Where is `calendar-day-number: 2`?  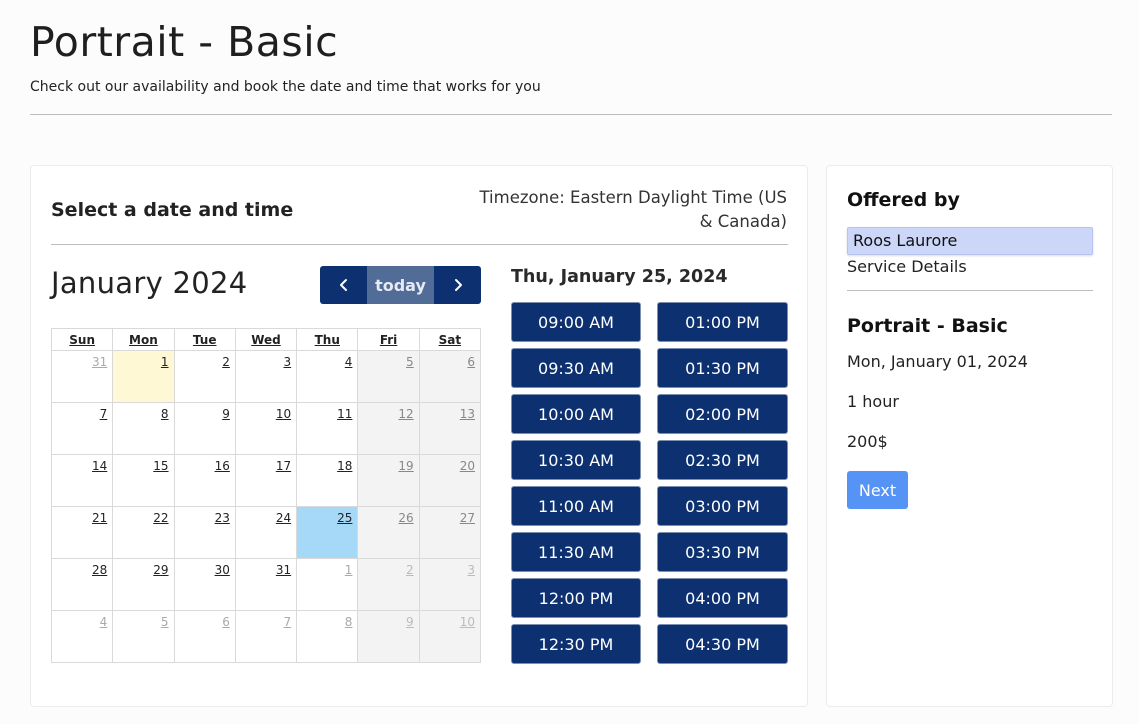
calendar-day-number: 2 is located at coordinates (410, 570).